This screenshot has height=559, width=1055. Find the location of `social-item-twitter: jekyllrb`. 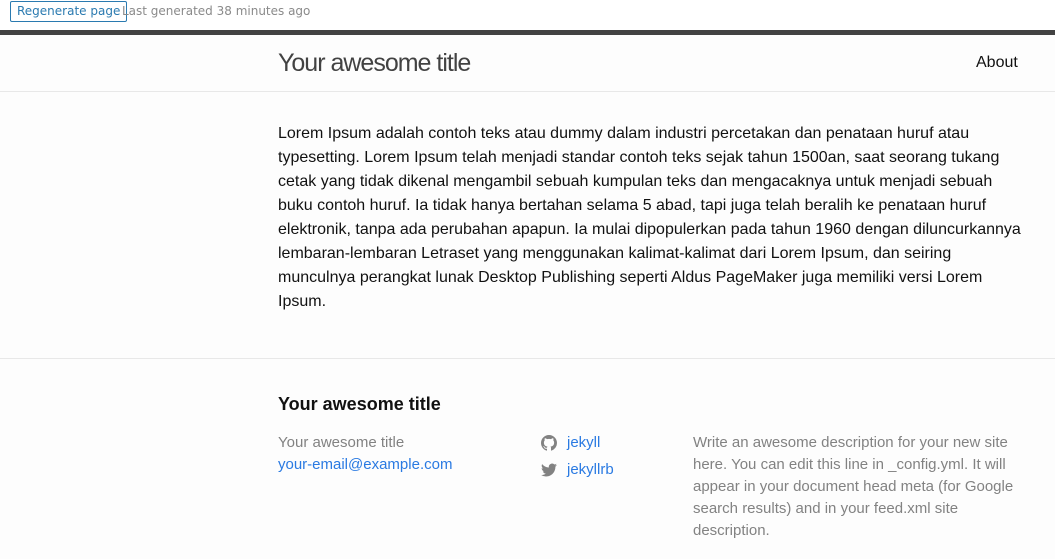

social-item-twitter: jekyllrb is located at coordinates (577, 470).